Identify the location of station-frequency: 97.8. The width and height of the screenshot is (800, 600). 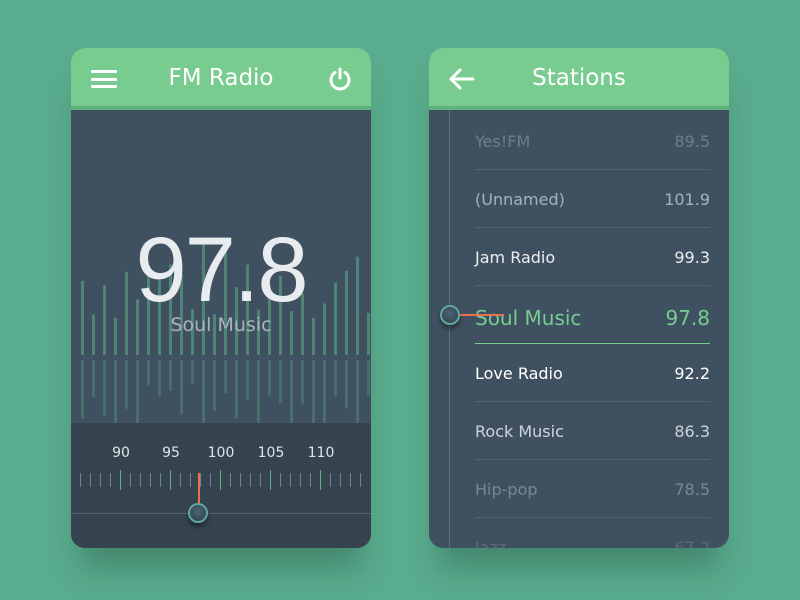
(687, 318).